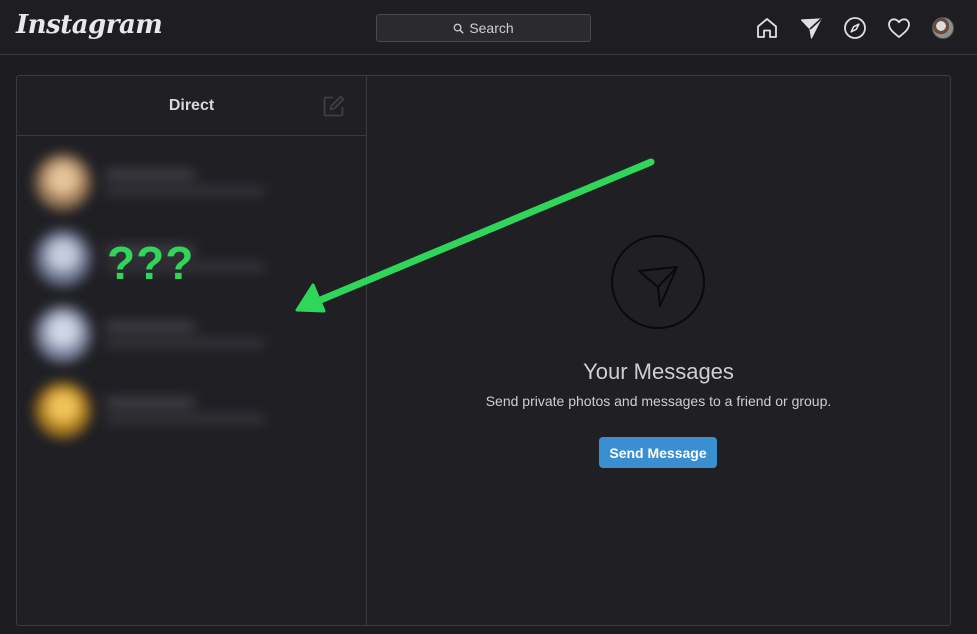 This screenshot has width=977, height=634. What do you see at coordinates (151, 263) in the screenshot?
I see `annotation-question-marks: ???` at bounding box center [151, 263].